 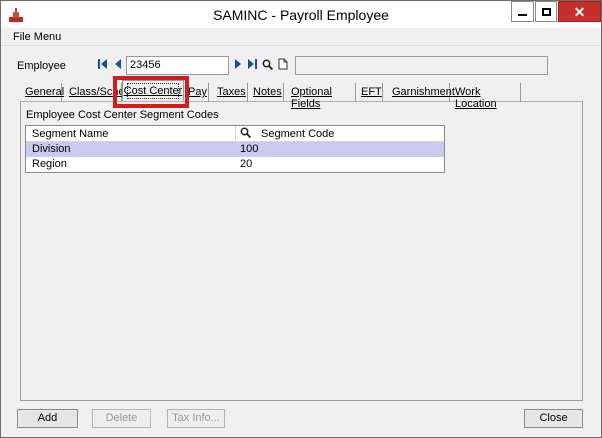 I want to click on grid-header: Segment Name Segment Code, so click(x=235, y=134).